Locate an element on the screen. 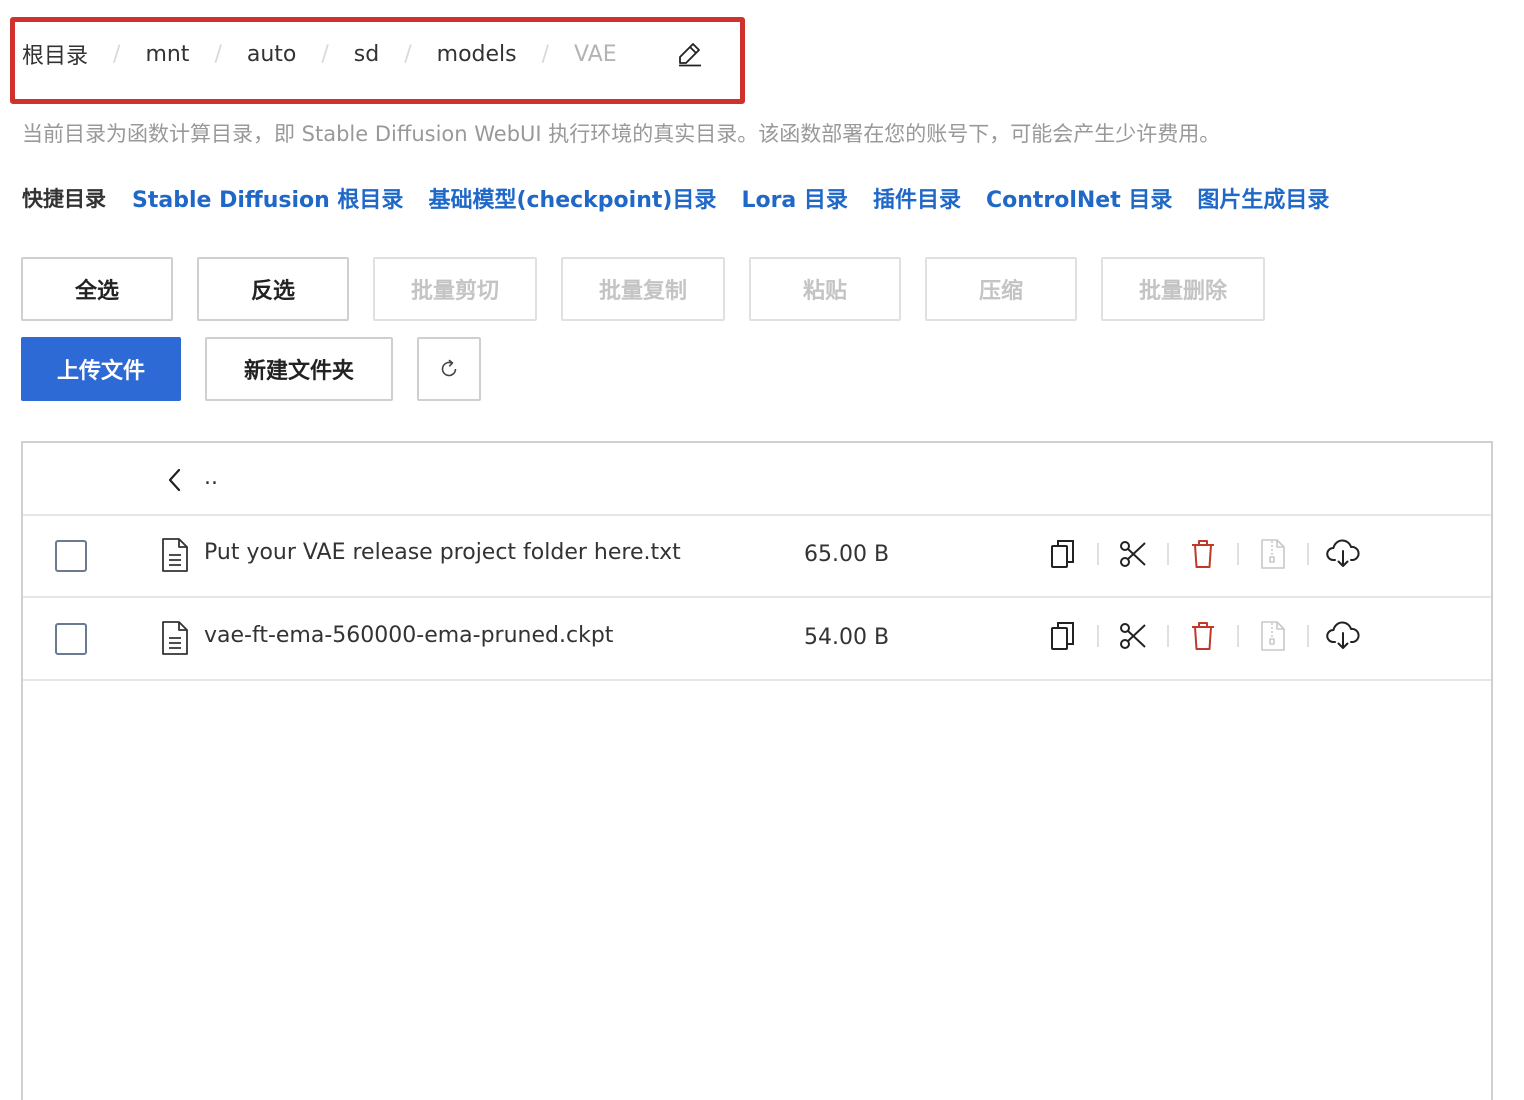 The image size is (1524, 1100). quick-link-controlnet: ControlNet 目录 is located at coordinates (1079, 198).